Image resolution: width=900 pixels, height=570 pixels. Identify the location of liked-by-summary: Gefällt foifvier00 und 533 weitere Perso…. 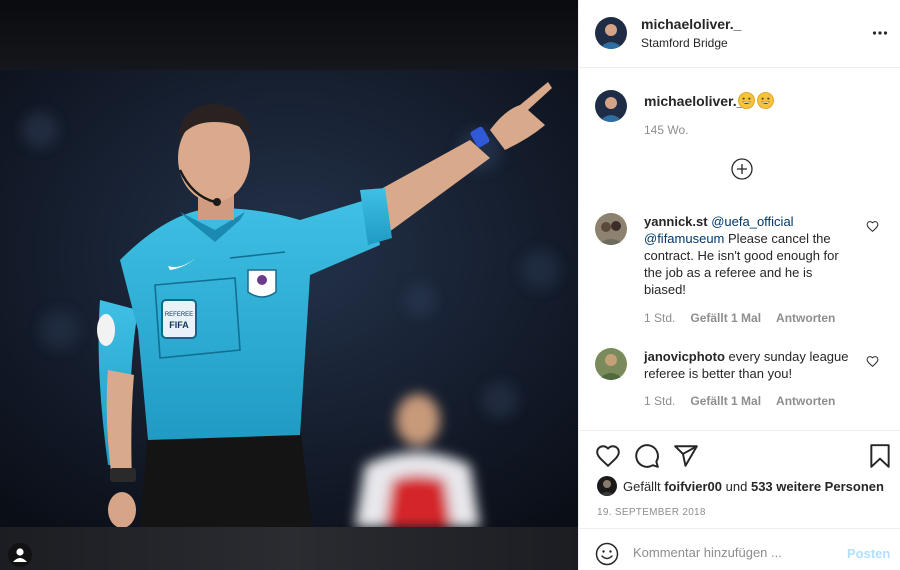
(740, 486).